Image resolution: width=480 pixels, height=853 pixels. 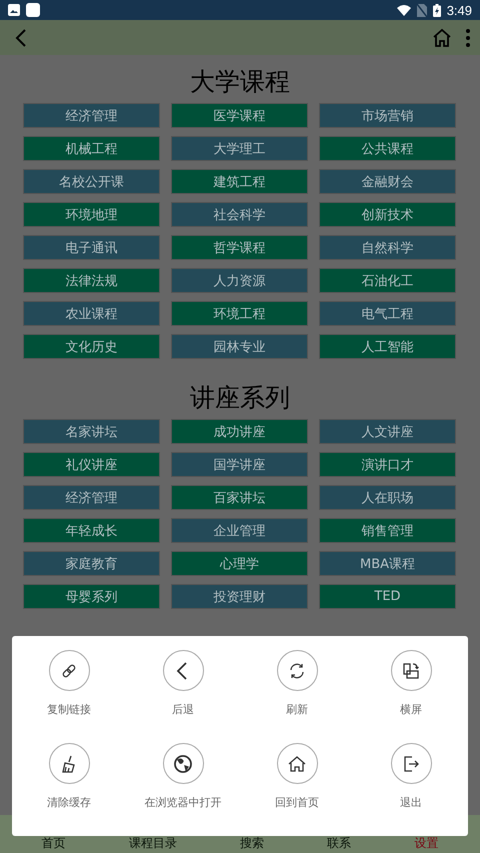 I want to click on category-button: 文化历史, so click(x=91, y=346).